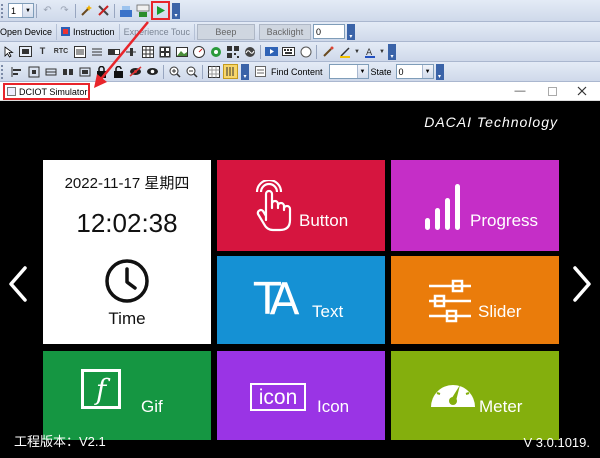  Describe the element at coordinates (127, 281) in the screenshot. I see `clock-icon` at that location.